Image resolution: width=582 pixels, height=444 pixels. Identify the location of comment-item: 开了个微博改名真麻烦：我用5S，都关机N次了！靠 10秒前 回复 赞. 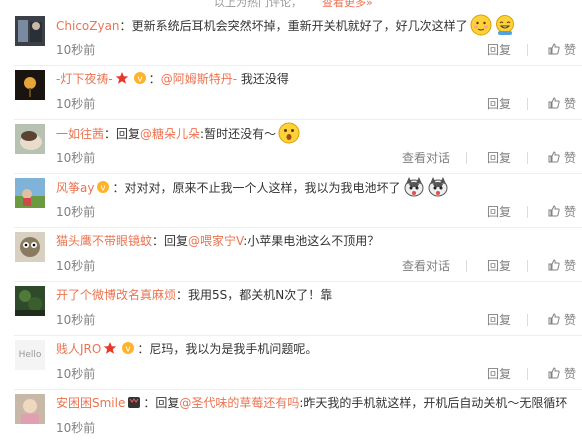
(291, 309).